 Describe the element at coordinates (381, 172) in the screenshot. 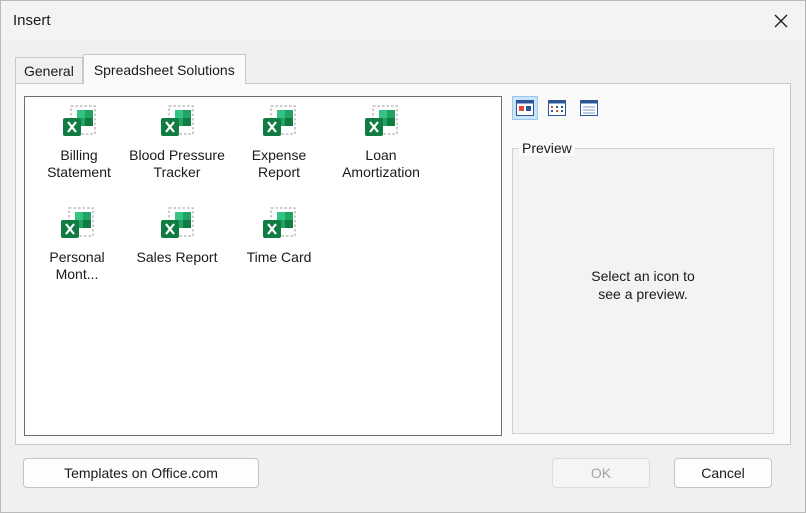

I see `template-label: Amortization` at that location.